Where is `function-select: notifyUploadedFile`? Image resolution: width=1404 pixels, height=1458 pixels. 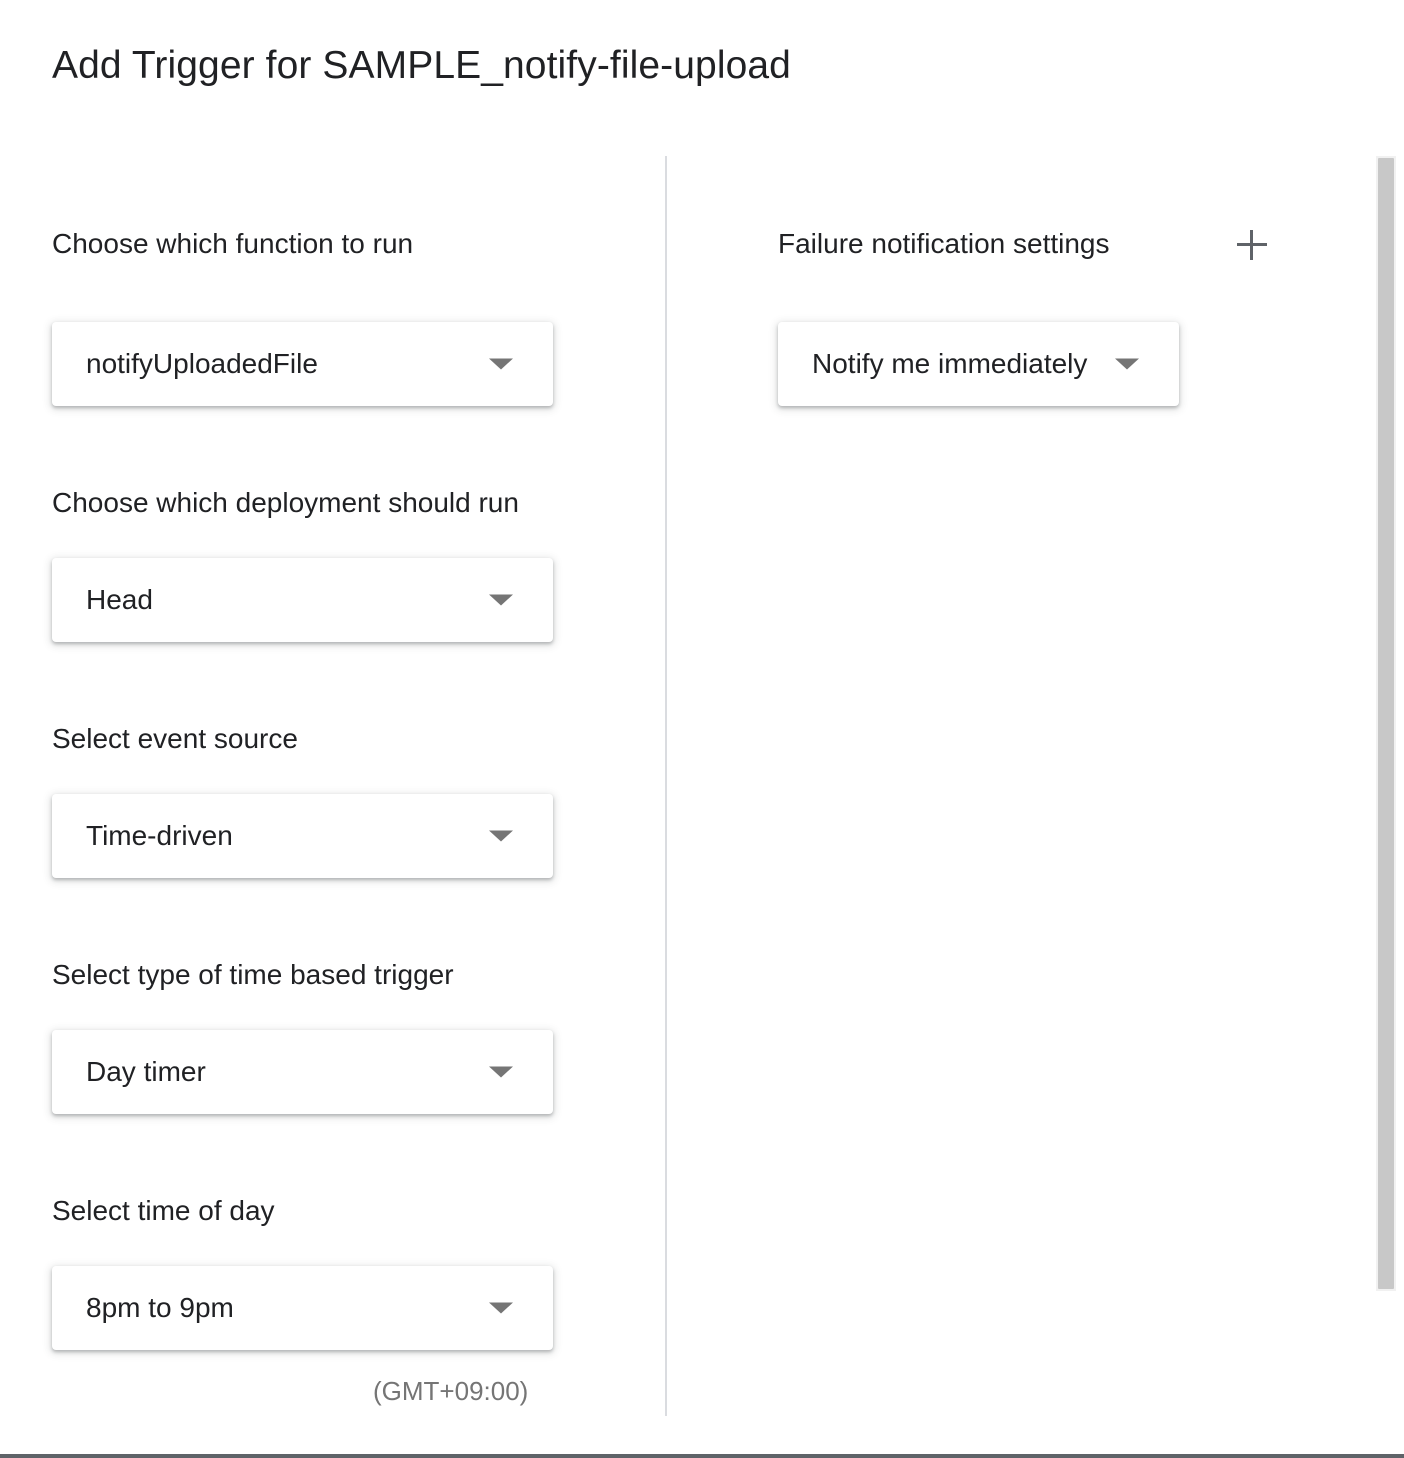 function-select: notifyUploadedFile is located at coordinates (302, 364).